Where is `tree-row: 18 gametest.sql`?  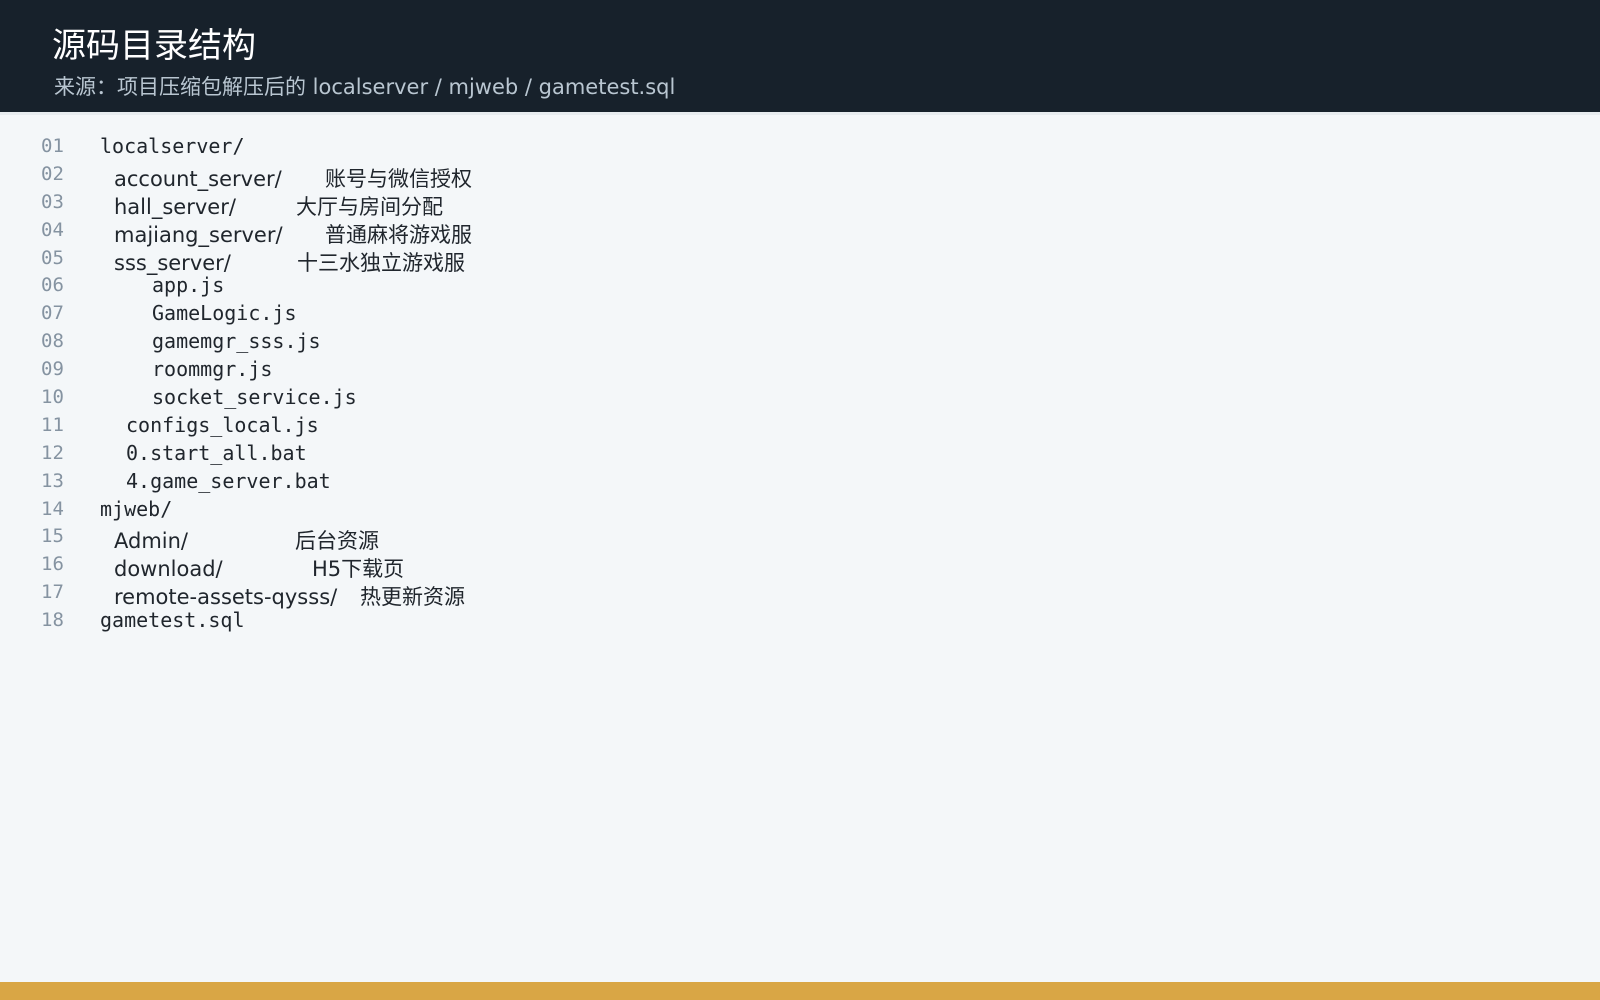 tree-row: 18 gametest.sql is located at coordinates (800, 621).